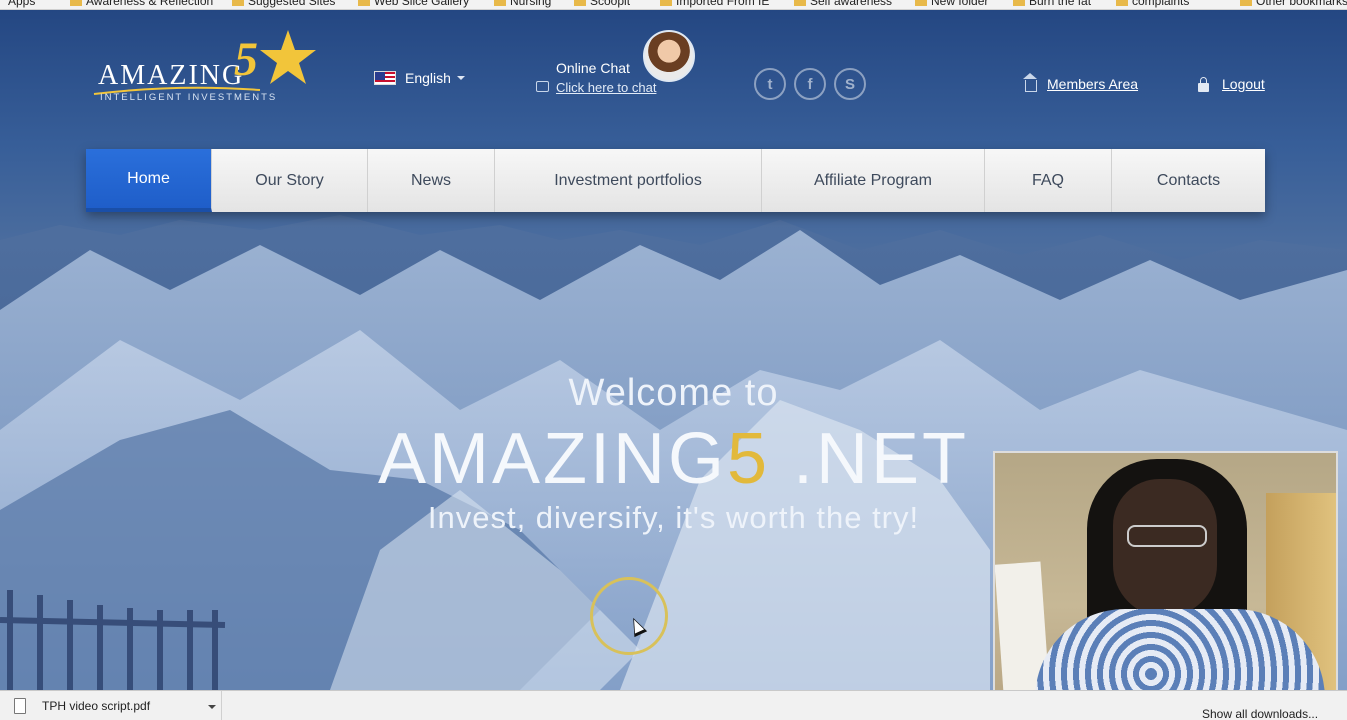 This screenshot has height=720, width=1347. I want to click on lock-icon, so click(1203, 84).